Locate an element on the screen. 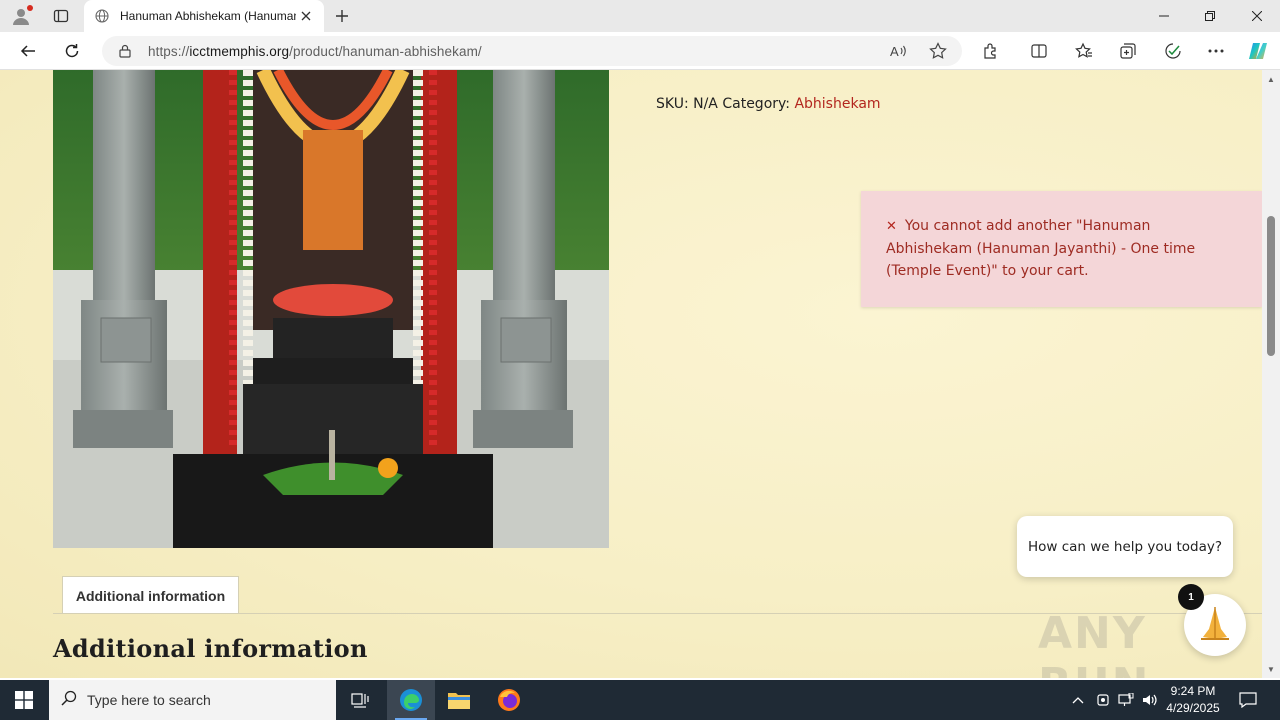 The width and height of the screenshot is (1280, 720). clock-time: 9:24 PM is located at coordinates (1193, 691).